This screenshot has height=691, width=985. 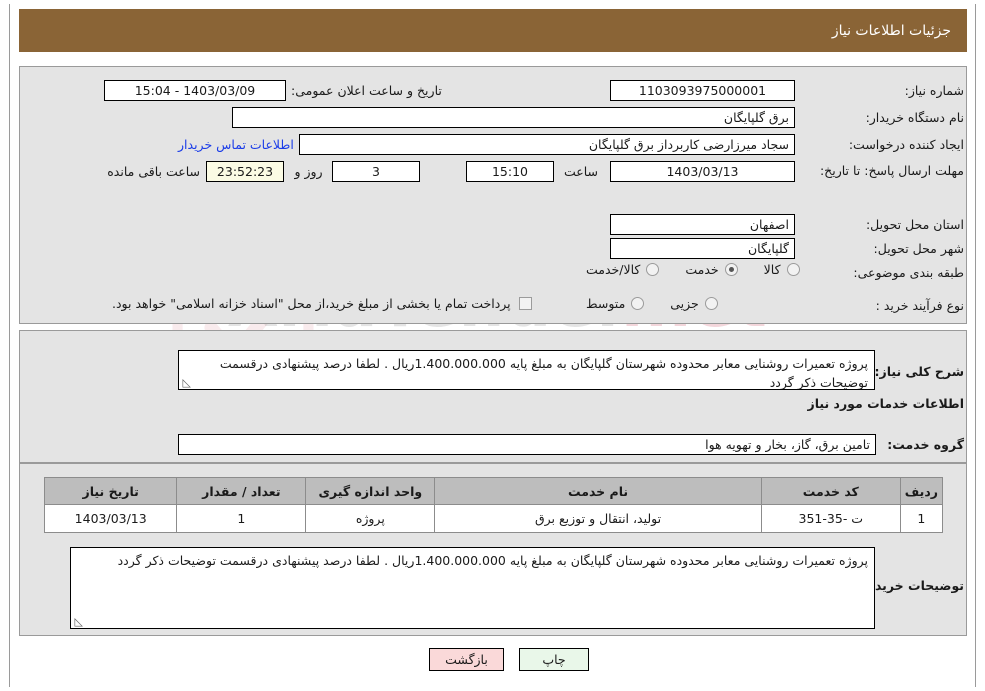 I want to click on radio-khedmat-label: خدمت, so click(x=702, y=269).